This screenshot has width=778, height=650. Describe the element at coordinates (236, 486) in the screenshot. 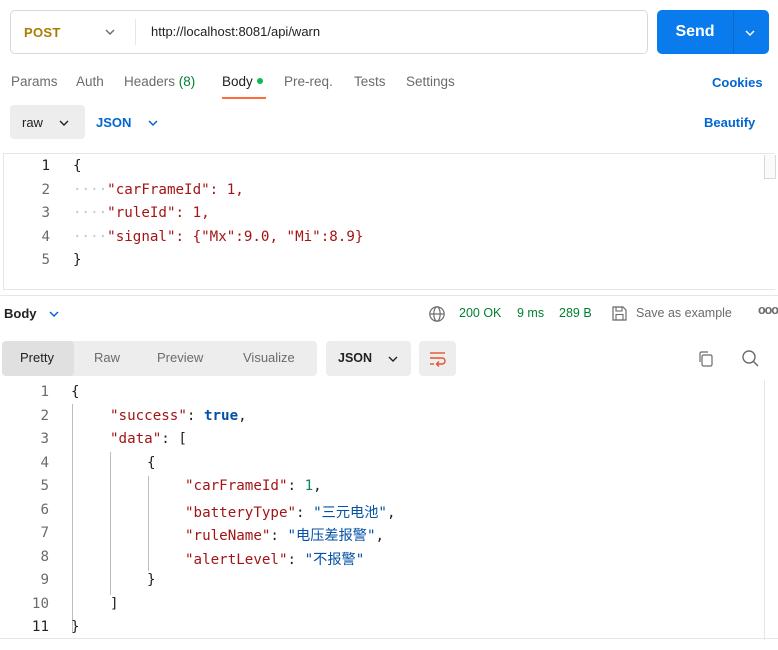

I see `json-key: "carFrameId"` at that location.